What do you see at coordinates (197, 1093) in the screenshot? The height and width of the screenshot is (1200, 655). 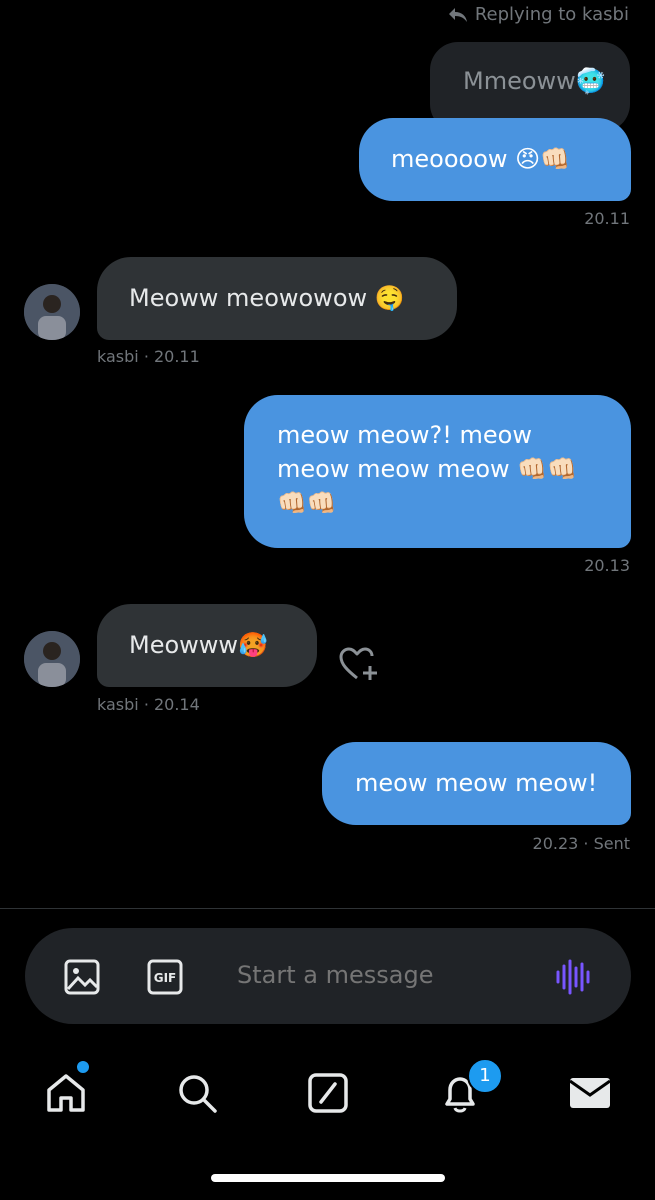 I see `search-icon` at bounding box center [197, 1093].